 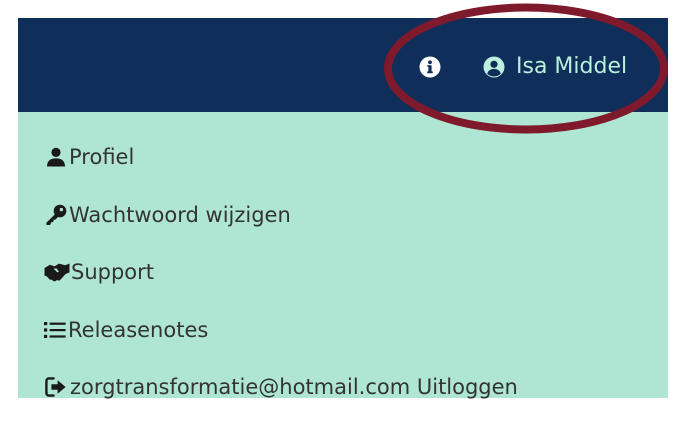 I want to click on user-menu-toggle: Isa Middel, so click(x=555, y=67).